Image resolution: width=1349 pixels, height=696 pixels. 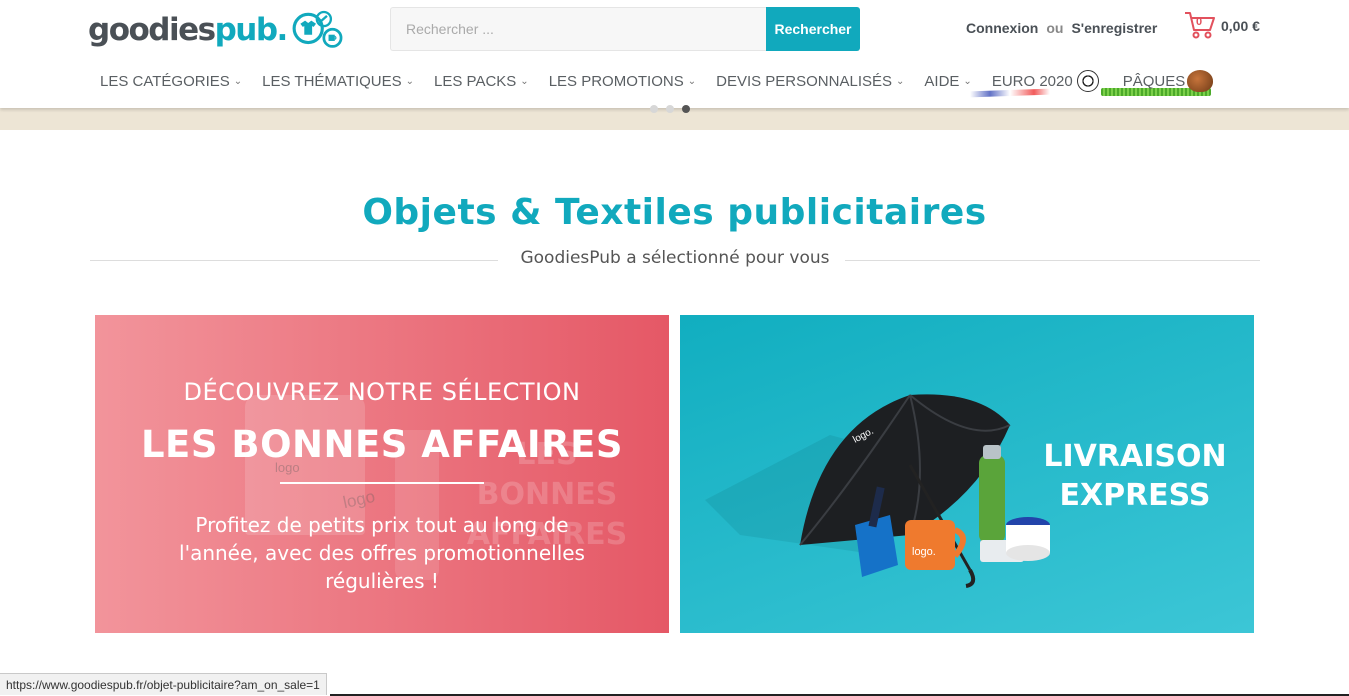 What do you see at coordinates (332, 81) in the screenshot?
I see `nav-item-label: LES THÉMATIQUES` at bounding box center [332, 81].